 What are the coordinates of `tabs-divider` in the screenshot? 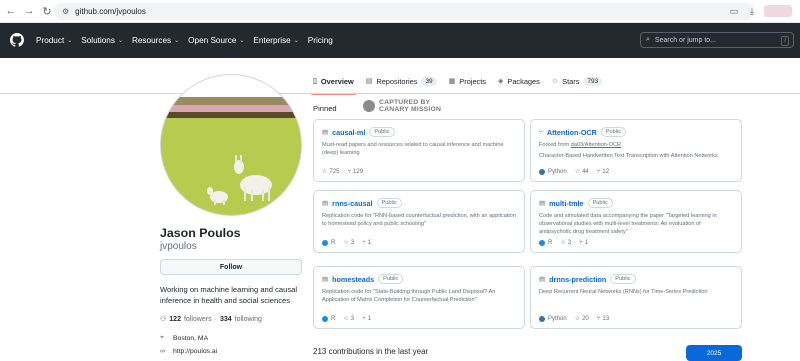 It's located at (400, 93).